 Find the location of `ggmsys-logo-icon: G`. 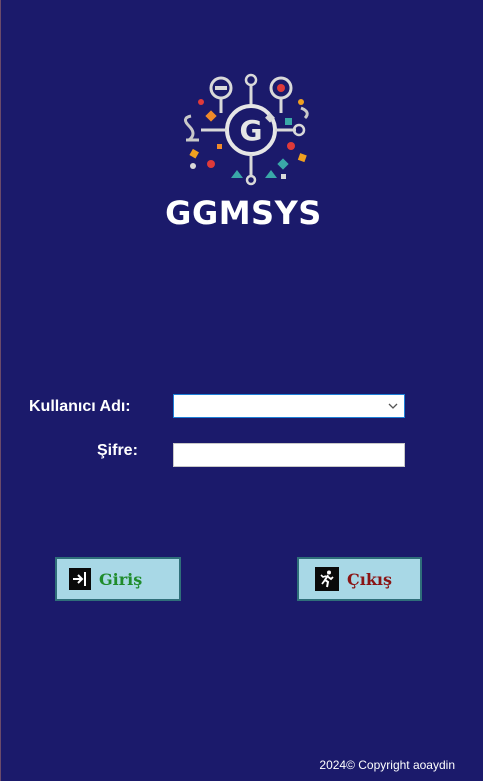

ggmsys-logo-icon: G is located at coordinates (246, 129).